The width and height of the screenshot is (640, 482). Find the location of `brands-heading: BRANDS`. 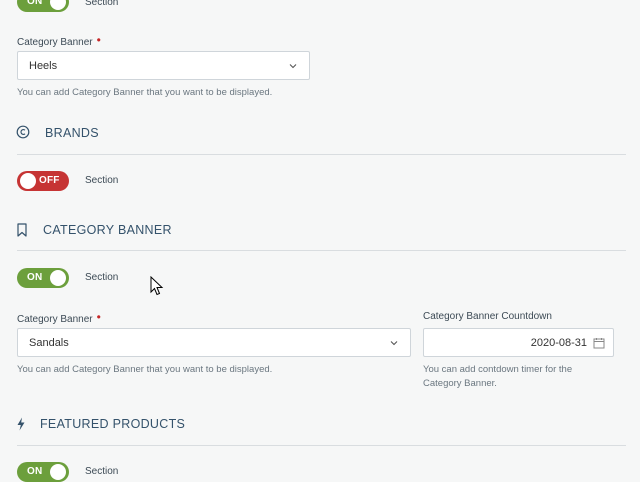

brands-heading: BRANDS is located at coordinates (72, 133).